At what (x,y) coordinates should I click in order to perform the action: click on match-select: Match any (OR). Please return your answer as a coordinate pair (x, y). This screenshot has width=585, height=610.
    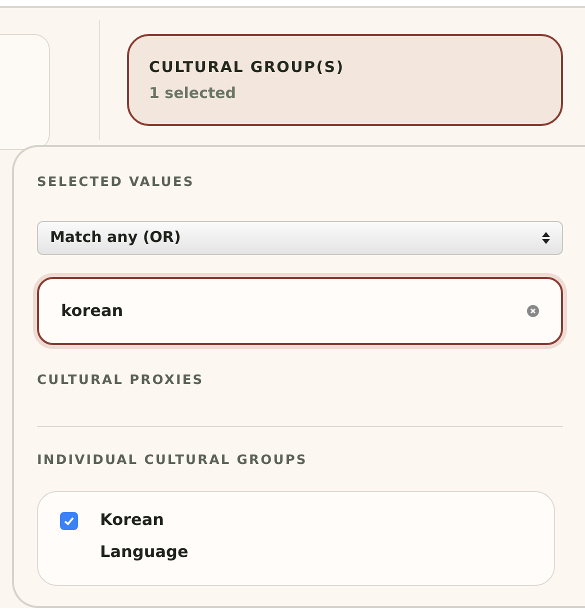
    Looking at the image, I should click on (300, 237).